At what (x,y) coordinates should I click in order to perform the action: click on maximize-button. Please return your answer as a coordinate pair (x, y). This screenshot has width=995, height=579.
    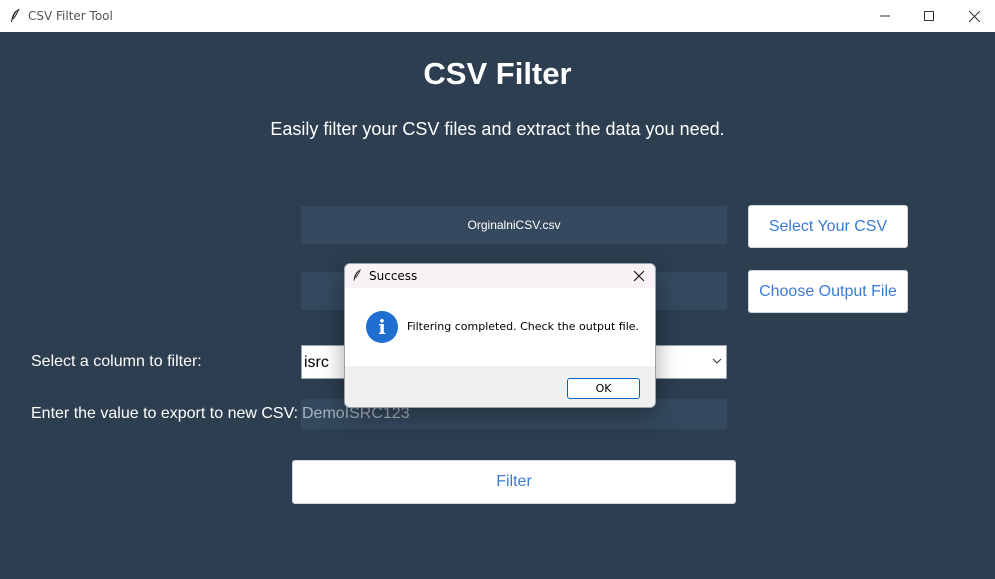
    Looking at the image, I should click on (929, 16).